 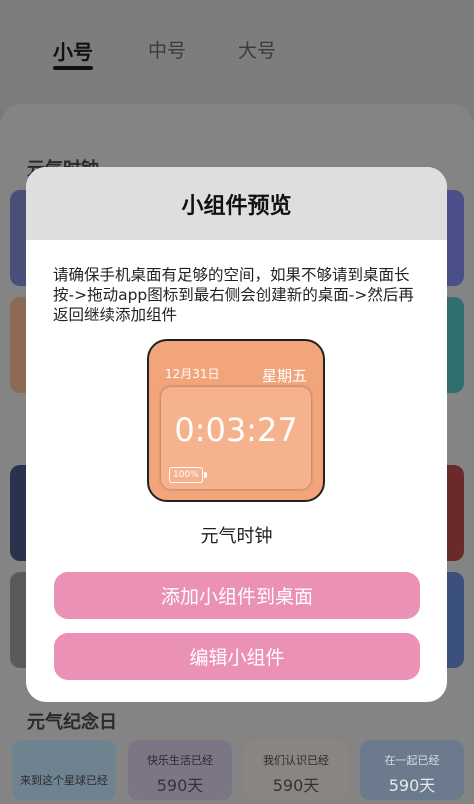 I want to click on widget-weekday: 星期五, so click(x=284, y=376).